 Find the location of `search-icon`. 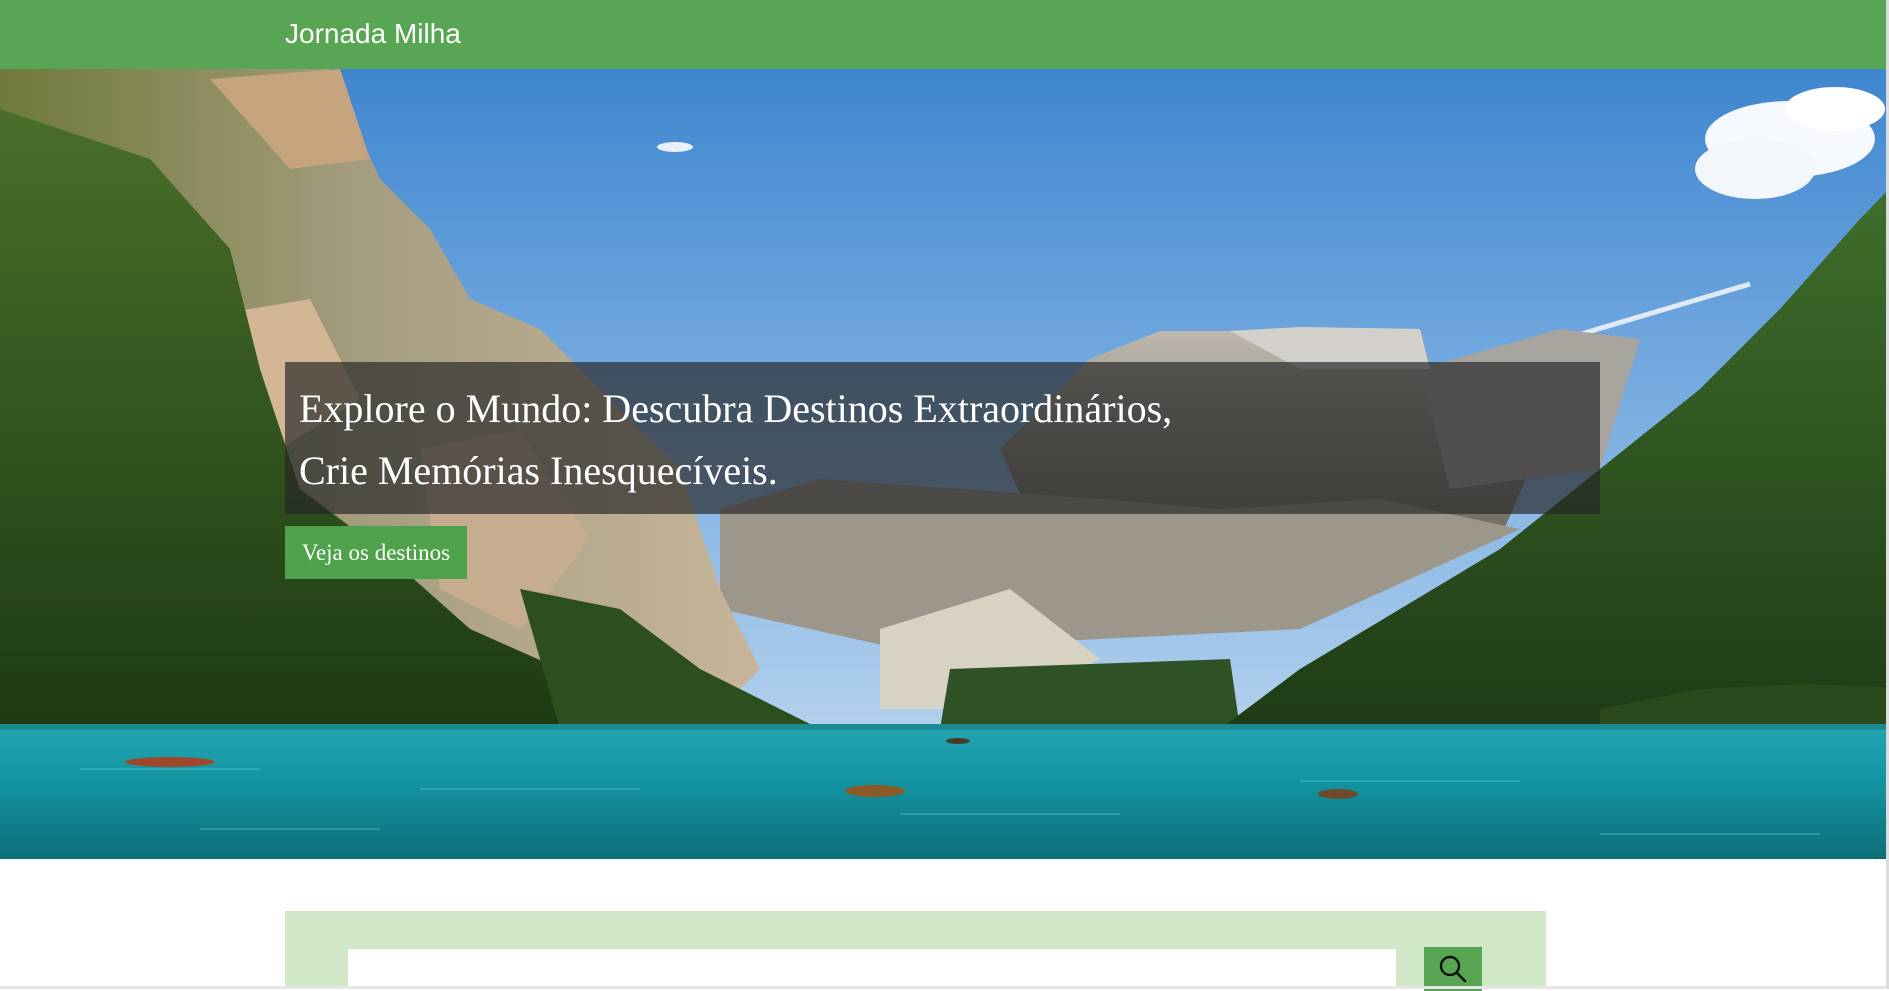

search-icon is located at coordinates (1453, 969).